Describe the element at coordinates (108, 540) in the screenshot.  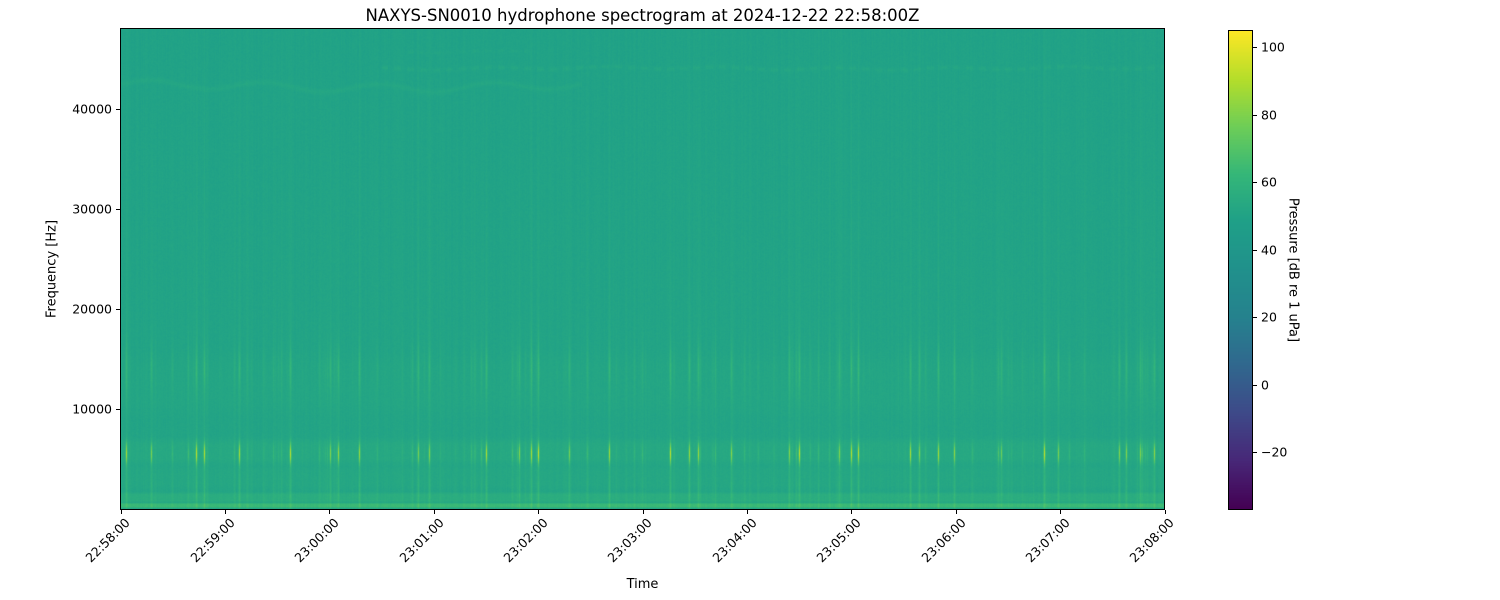
I see `x-tick-label-text: 22:58:00` at that location.